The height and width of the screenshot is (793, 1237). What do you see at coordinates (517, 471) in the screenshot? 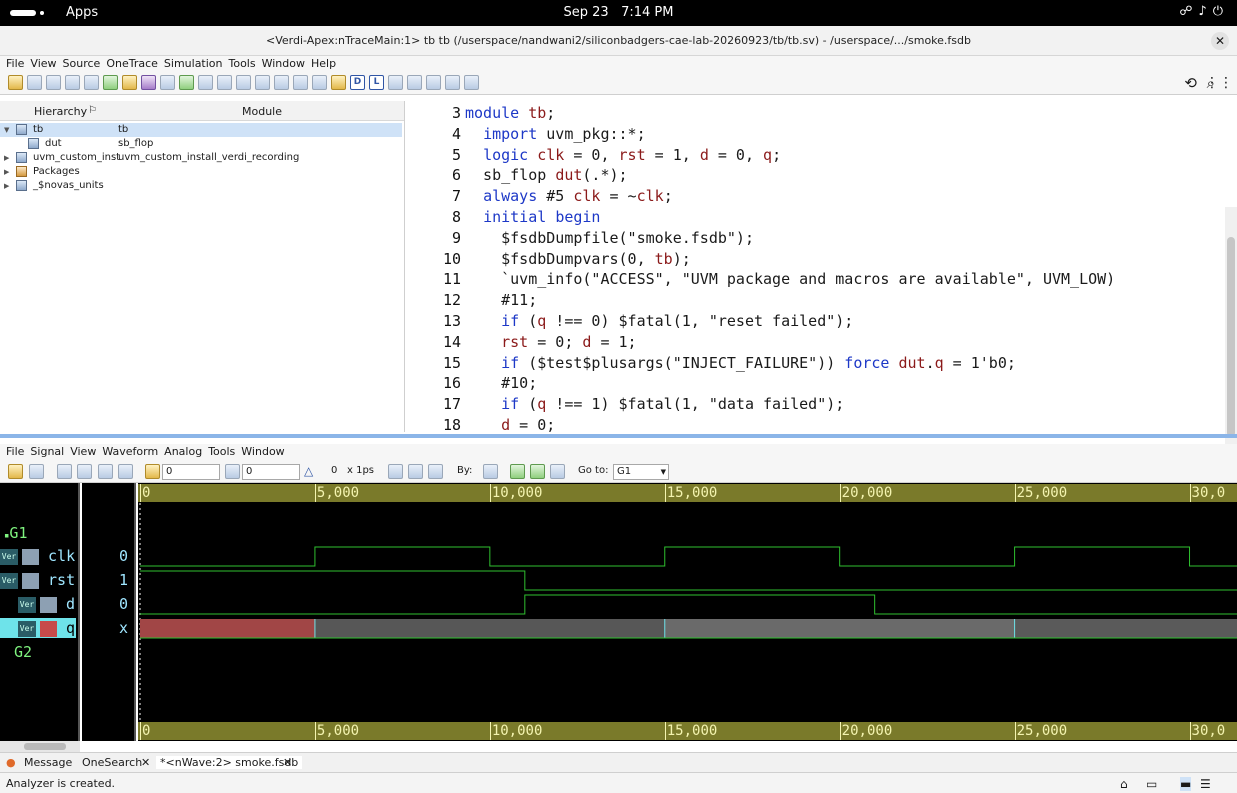
I see `prev-edge-icon` at bounding box center [517, 471].